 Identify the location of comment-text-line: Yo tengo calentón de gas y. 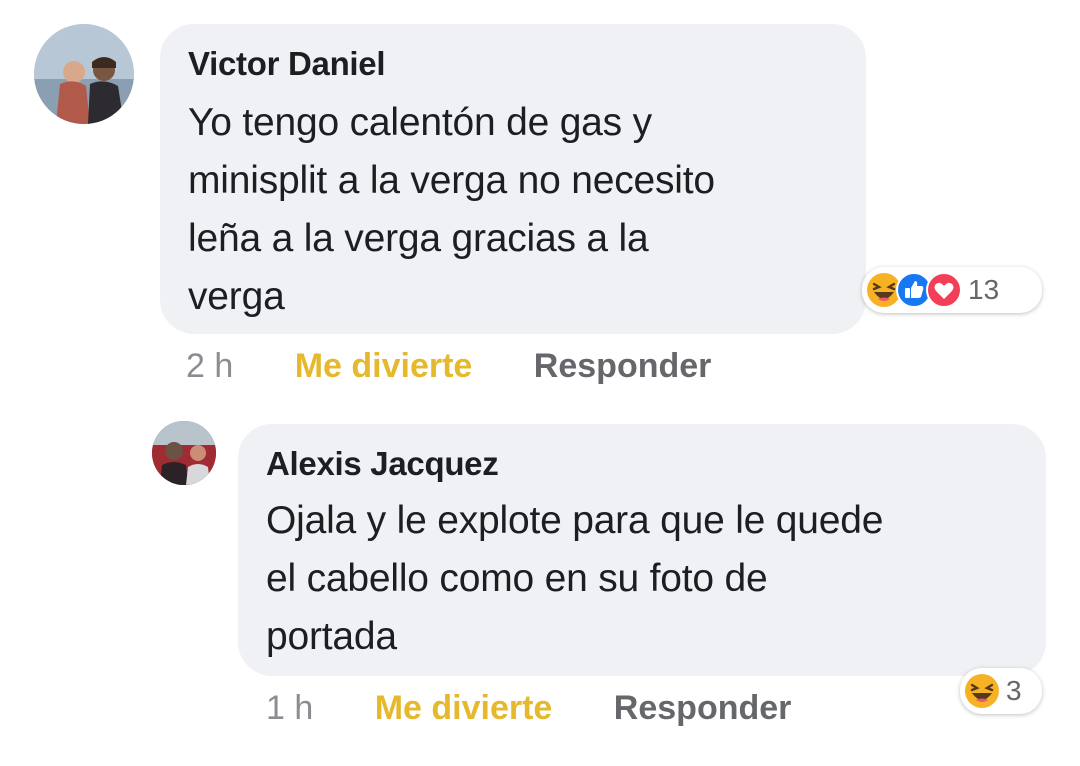
(420, 122).